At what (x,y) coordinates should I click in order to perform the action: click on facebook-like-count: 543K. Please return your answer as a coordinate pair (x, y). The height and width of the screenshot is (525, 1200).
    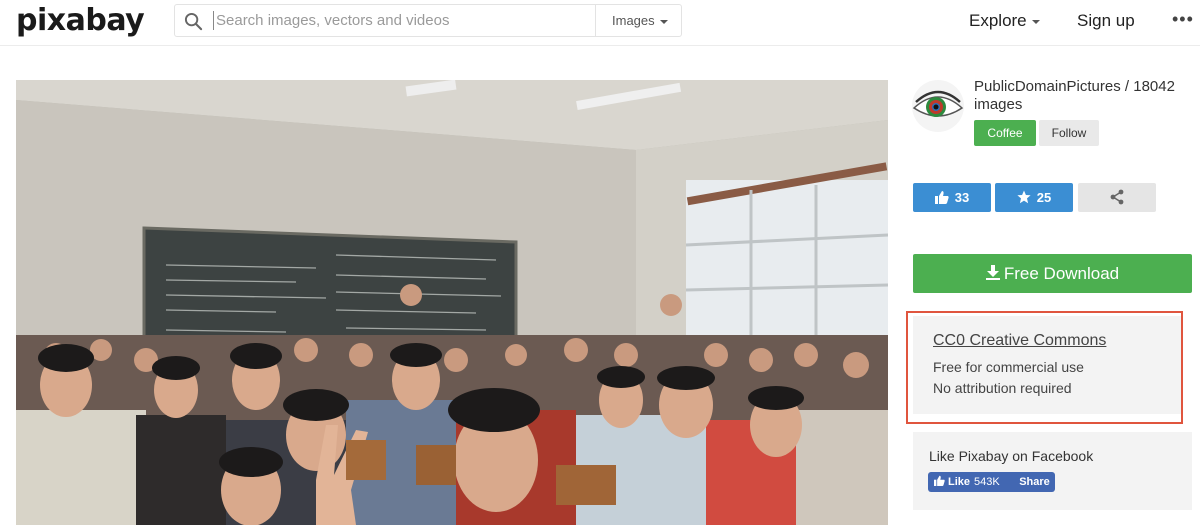
    Looking at the image, I should click on (987, 482).